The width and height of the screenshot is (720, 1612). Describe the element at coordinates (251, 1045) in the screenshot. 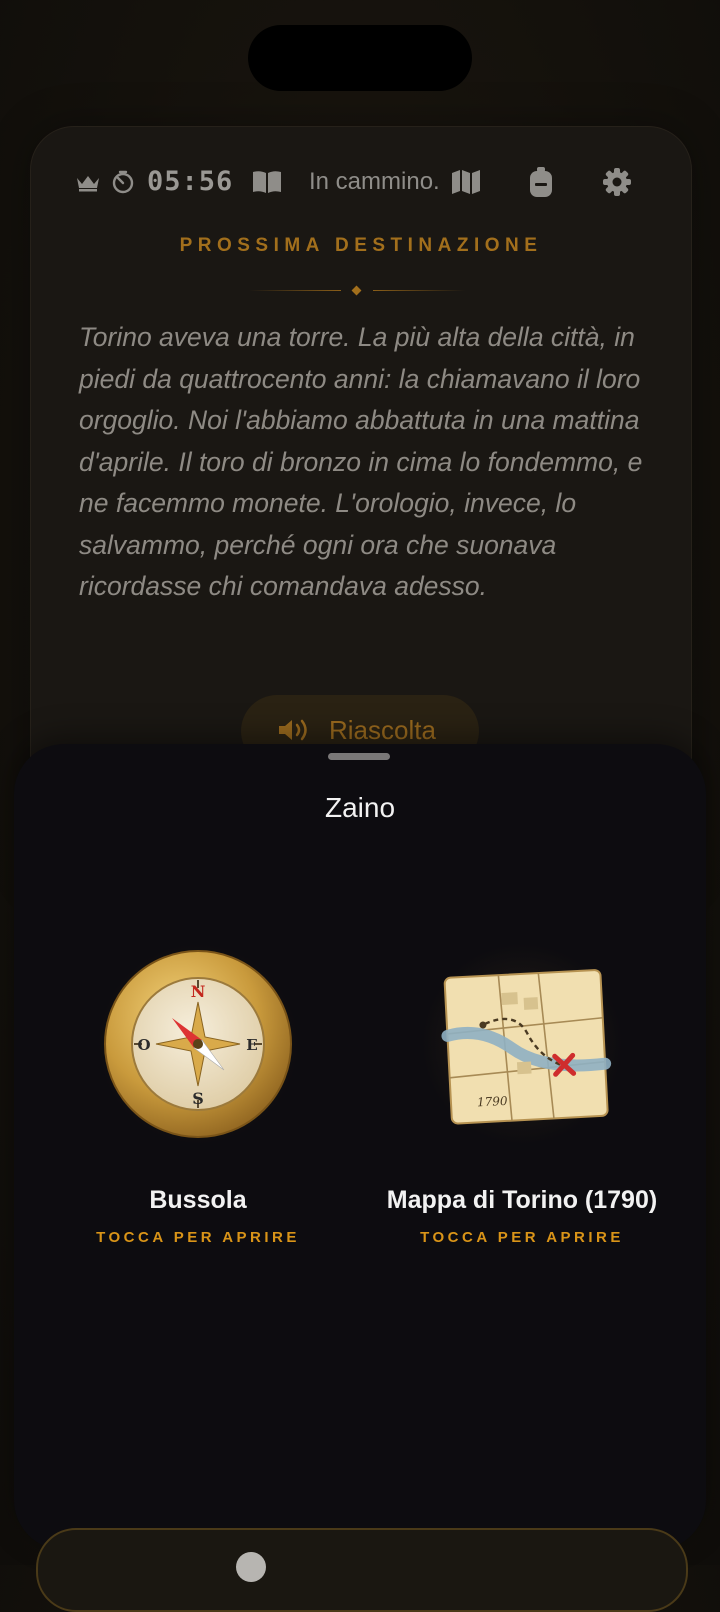

I see `compass-e-label: E` at that location.